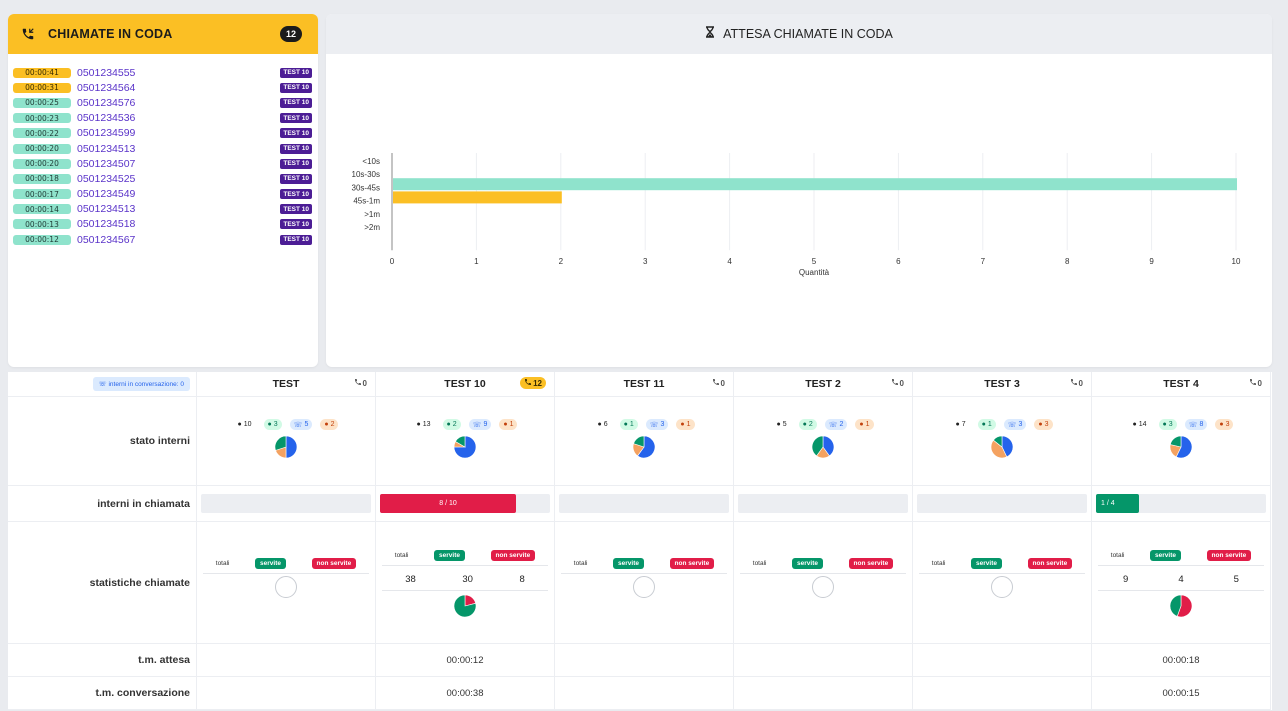 This screenshot has width=1288, height=711. Describe the element at coordinates (329, 424) in the screenshot. I see `paused-agents-badge: ● 2` at that location.